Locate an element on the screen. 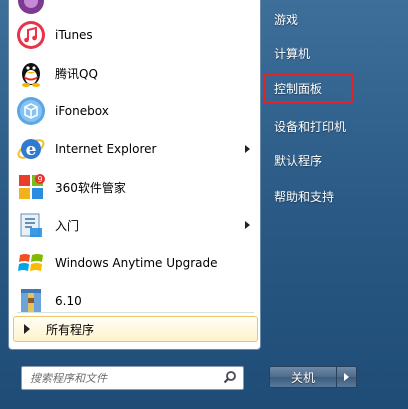 The image size is (408, 409). program-label: Windows Anytime Upgrade is located at coordinates (136, 263).